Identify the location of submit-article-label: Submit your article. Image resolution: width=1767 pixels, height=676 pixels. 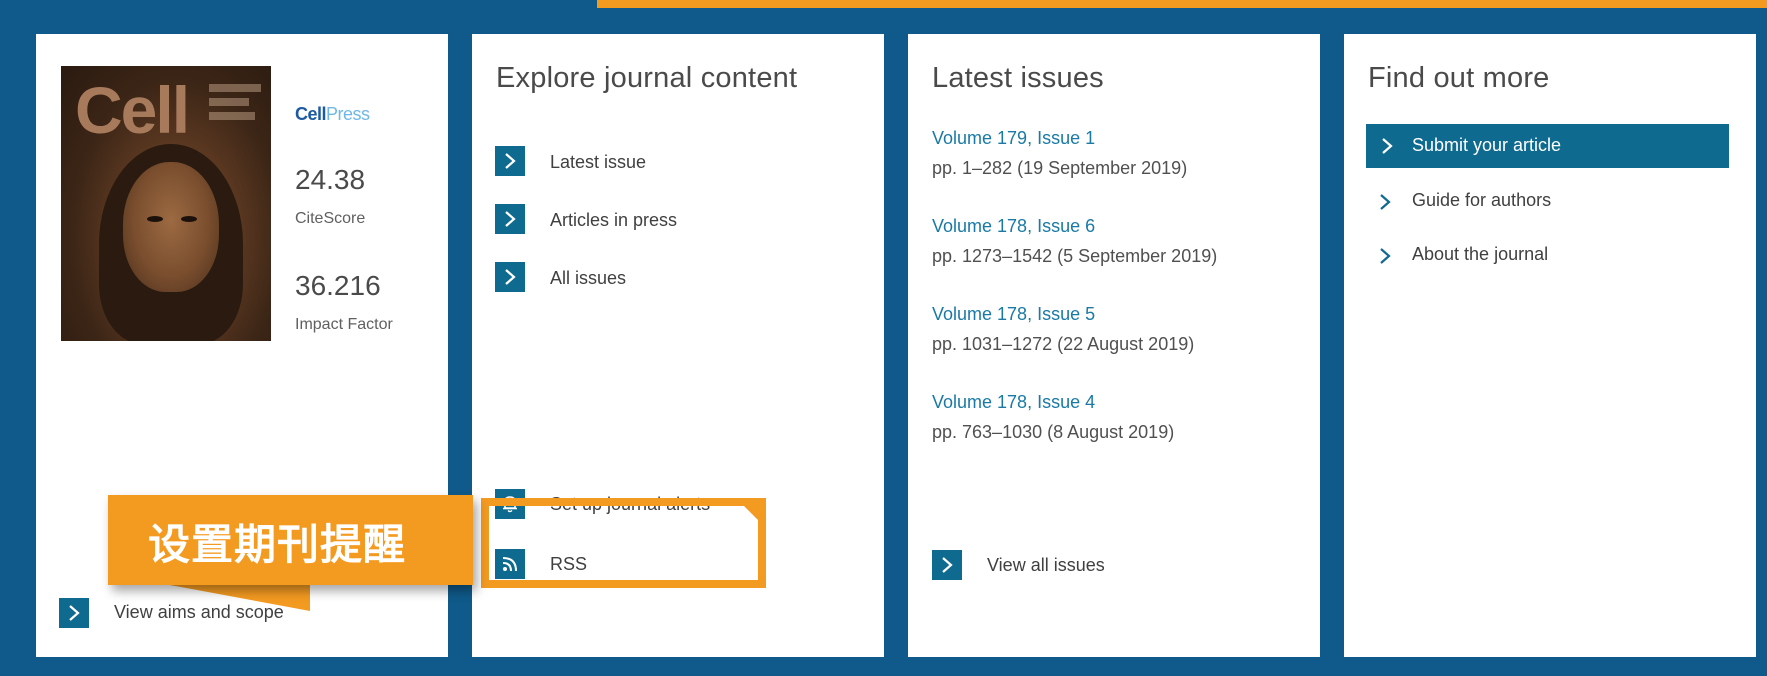
(1487, 145).